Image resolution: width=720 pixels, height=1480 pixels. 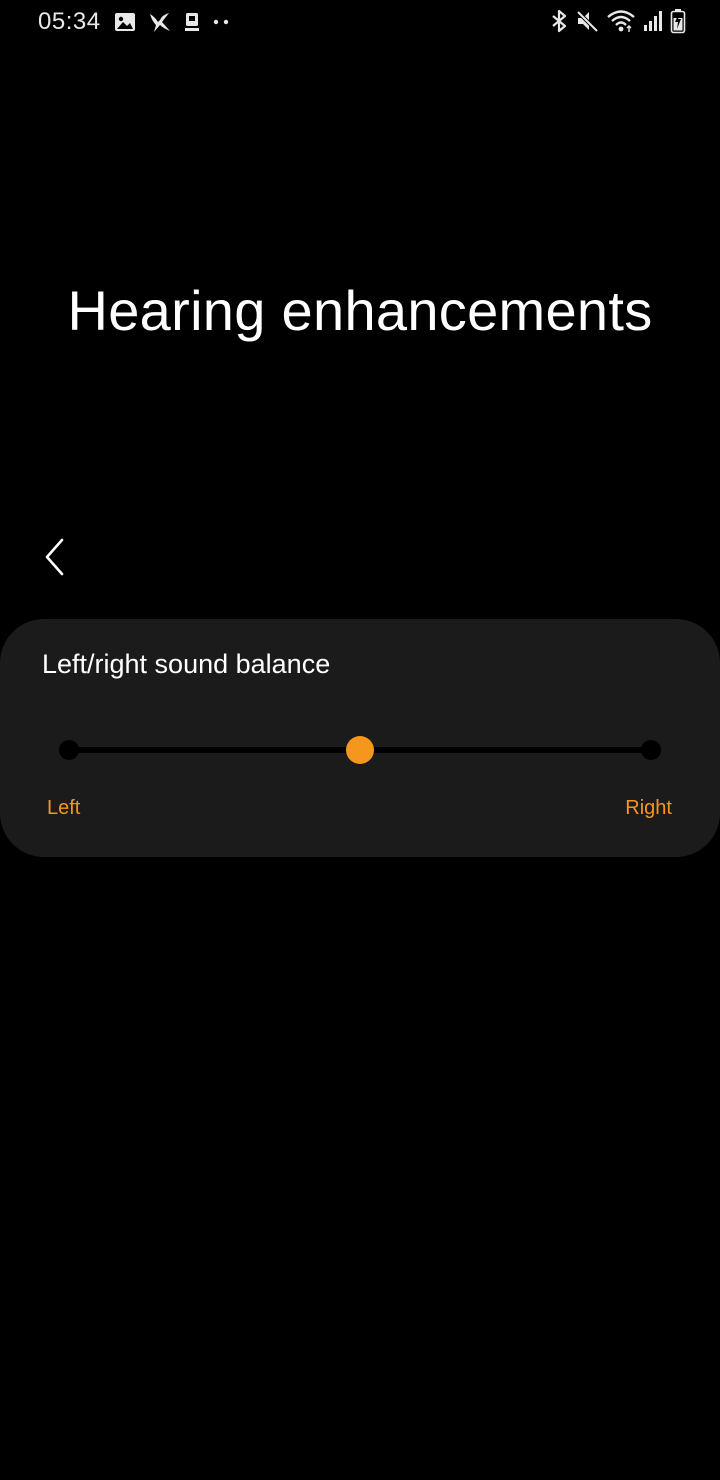 What do you see at coordinates (192, 22) in the screenshot?
I see `sim-card-icon` at bounding box center [192, 22].